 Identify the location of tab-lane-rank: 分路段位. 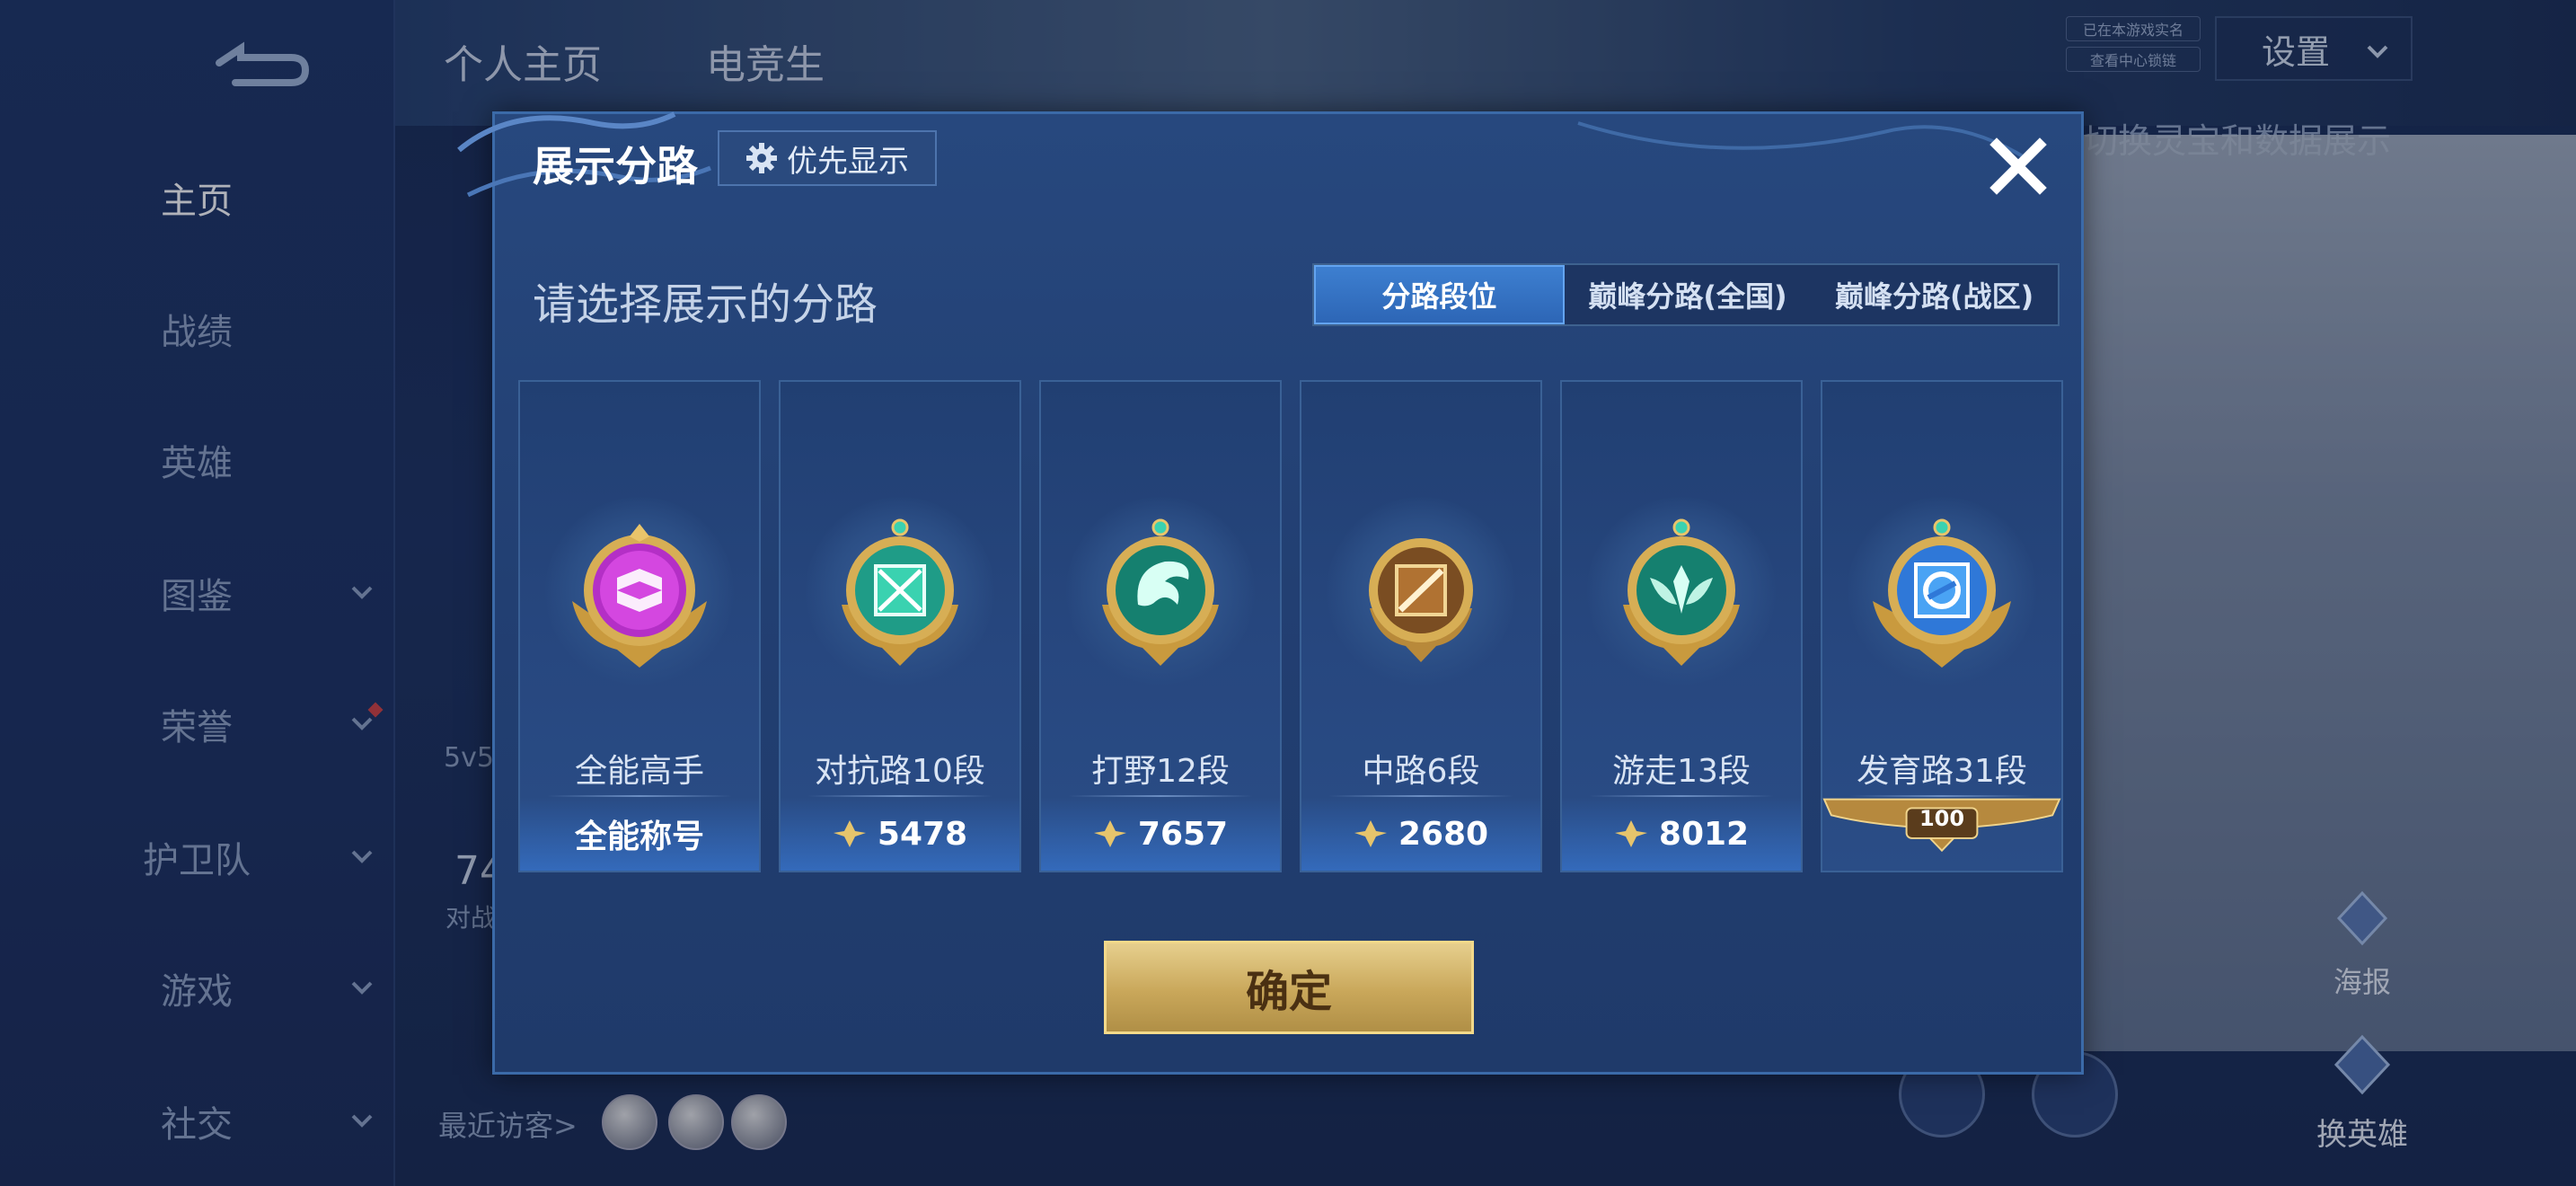
(1439, 294).